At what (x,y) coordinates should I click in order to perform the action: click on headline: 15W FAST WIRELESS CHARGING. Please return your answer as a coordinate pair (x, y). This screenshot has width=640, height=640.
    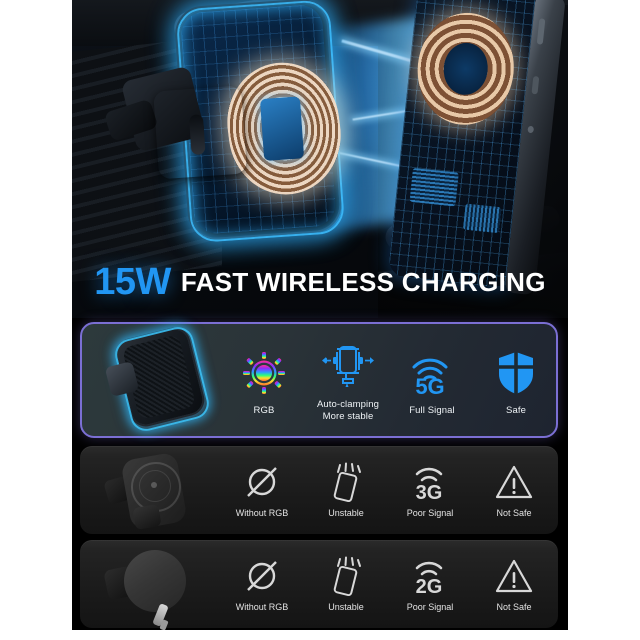
    Looking at the image, I should click on (320, 282).